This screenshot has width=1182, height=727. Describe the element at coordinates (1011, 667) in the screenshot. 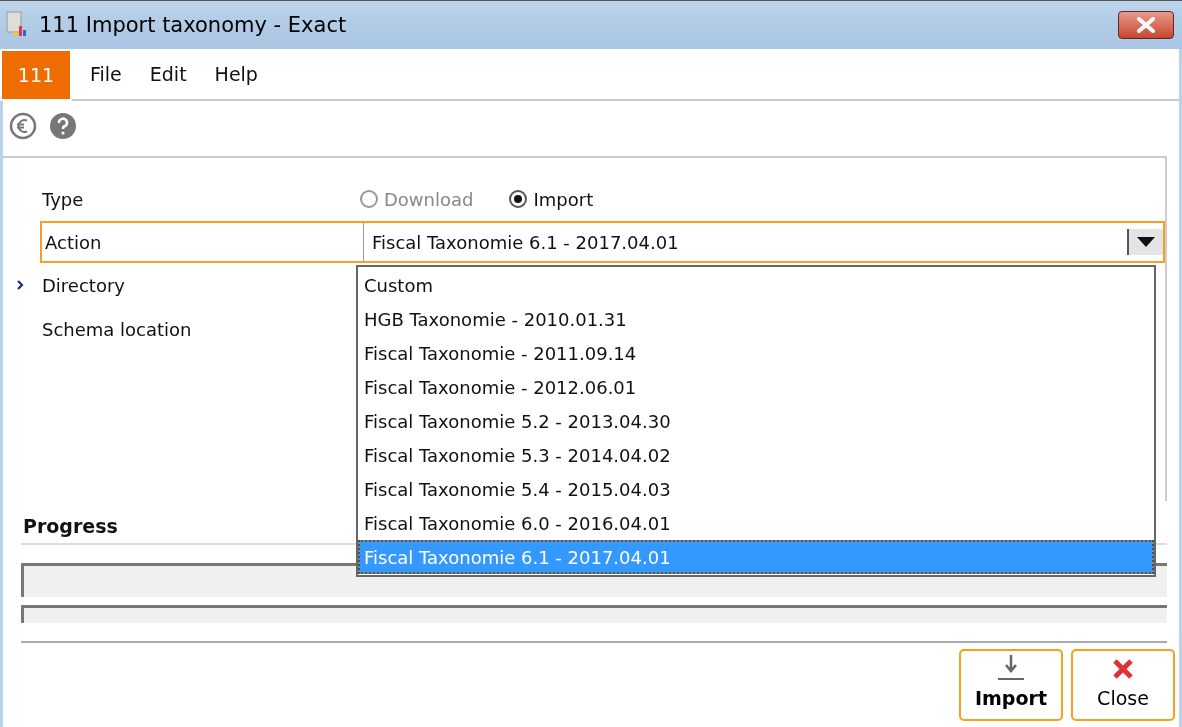

I see `download-icon` at that location.